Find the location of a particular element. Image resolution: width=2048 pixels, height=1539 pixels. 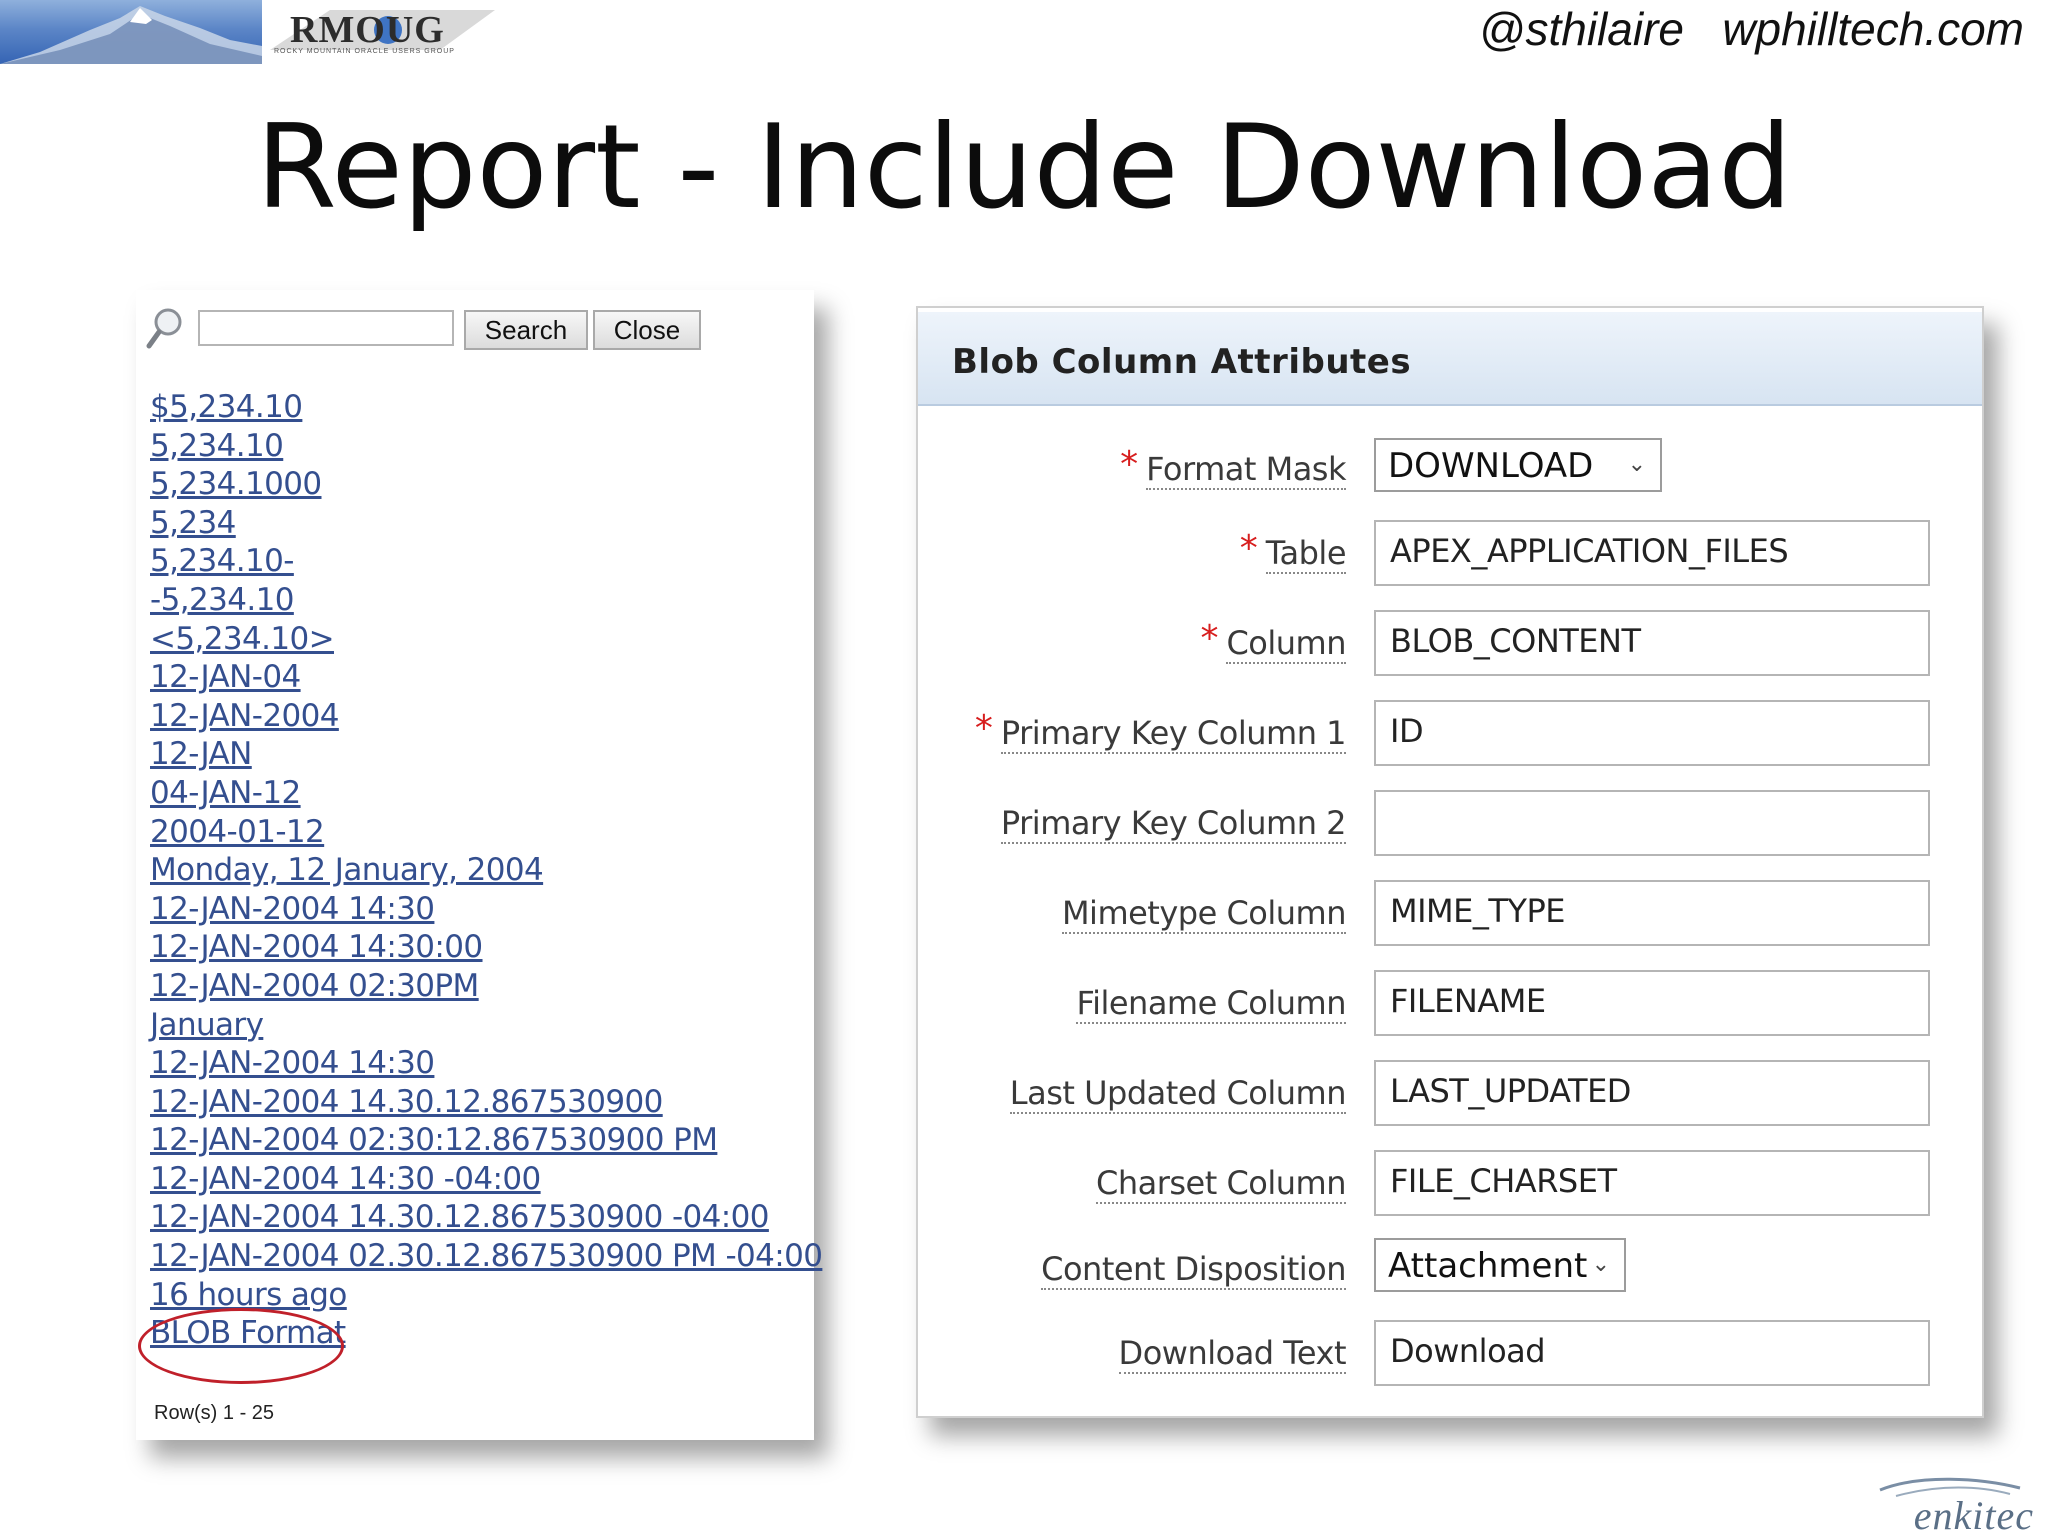

select-value: Attachment is located at coordinates (1488, 1266).